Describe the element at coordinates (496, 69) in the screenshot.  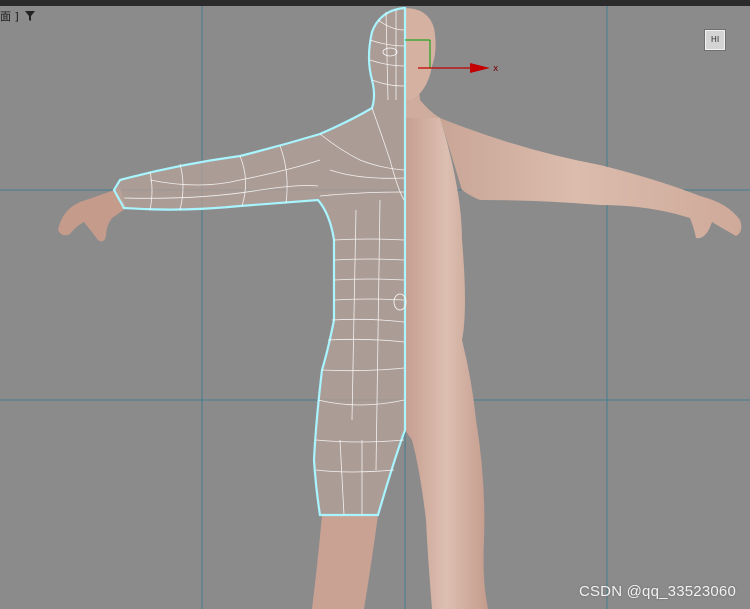
I see `x-axis-label: x` at that location.